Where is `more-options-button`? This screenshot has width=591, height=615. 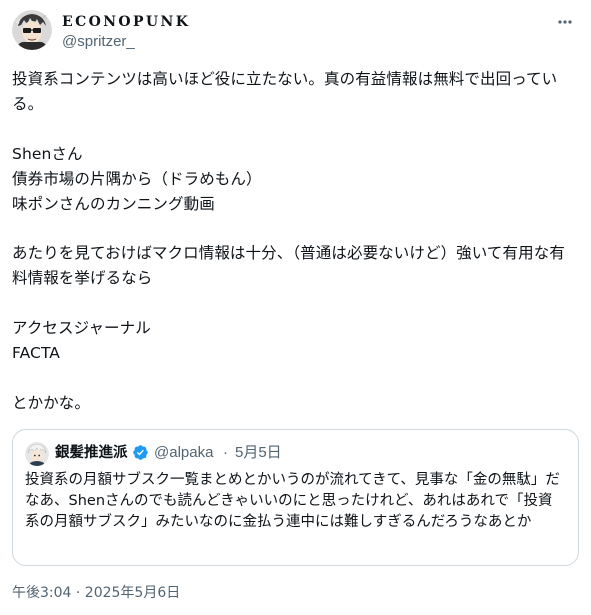
more-options-button is located at coordinates (565, 22).